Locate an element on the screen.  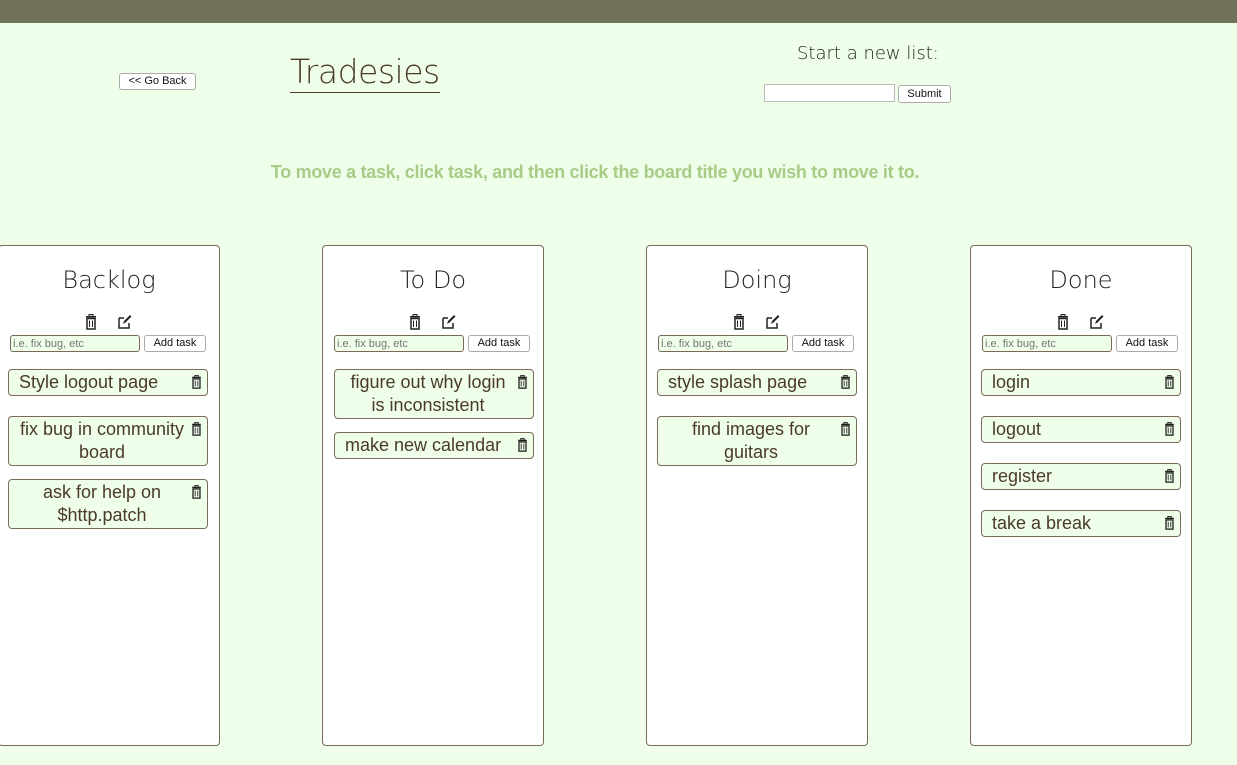
task-card: logout is located at coordinates (1081, 429).